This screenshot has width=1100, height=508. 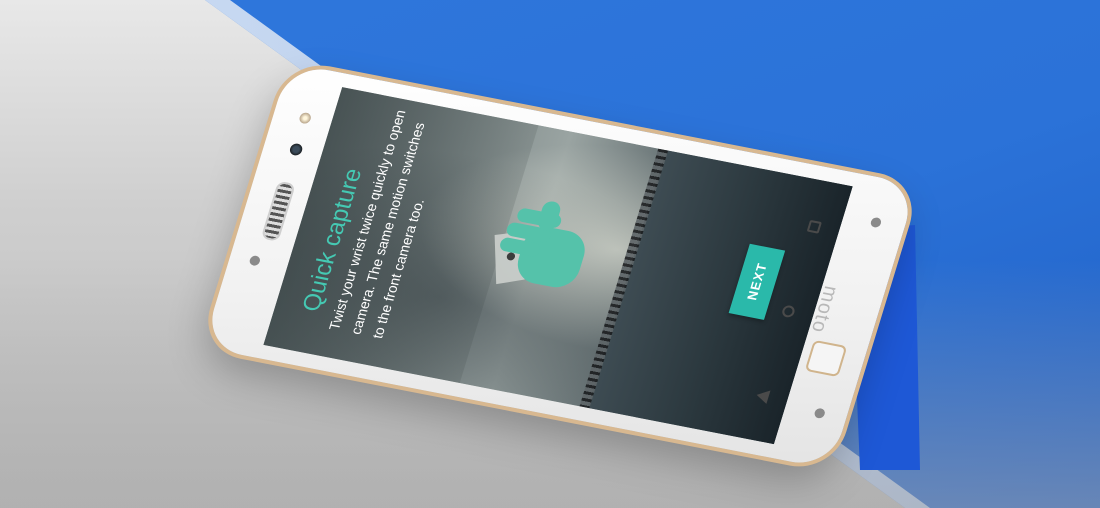 I want to click on earpiece-speaker, so click(x=278, y=211).